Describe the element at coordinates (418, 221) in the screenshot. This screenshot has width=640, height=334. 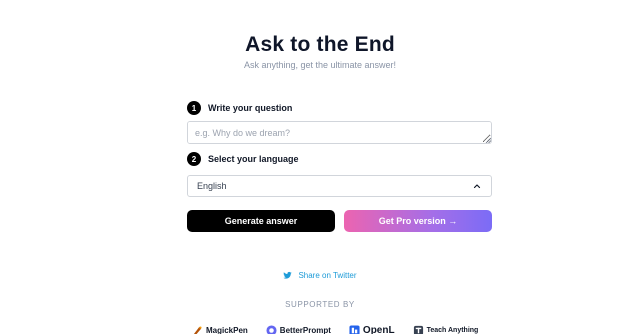
I see `get-pro-button: Get Pro version →` at that location.